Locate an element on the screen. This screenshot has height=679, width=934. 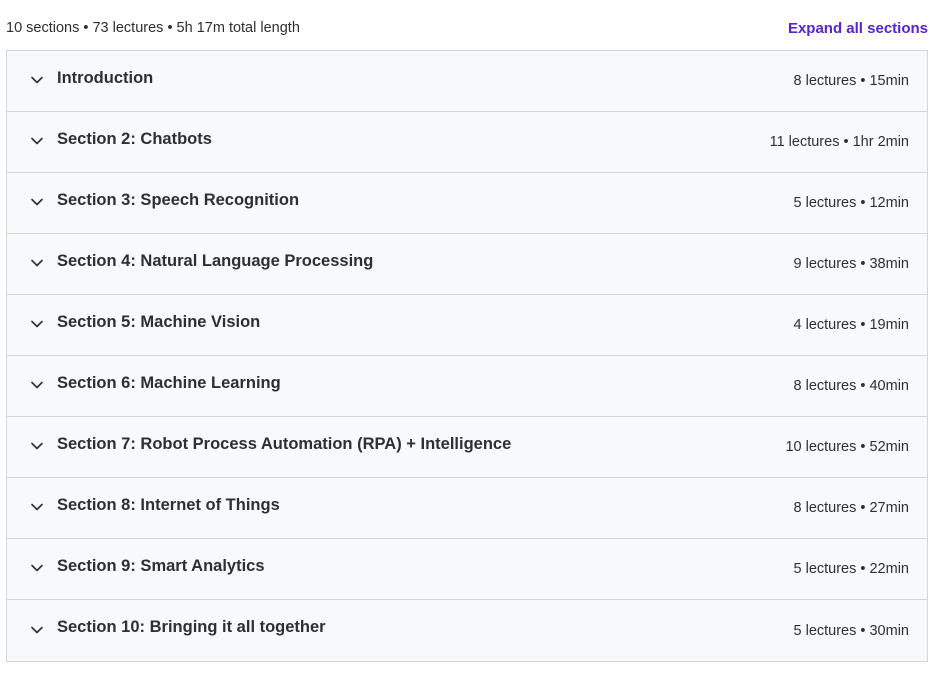
section-title: Section 8: Internet of Things is located at coordinates (168, 504).